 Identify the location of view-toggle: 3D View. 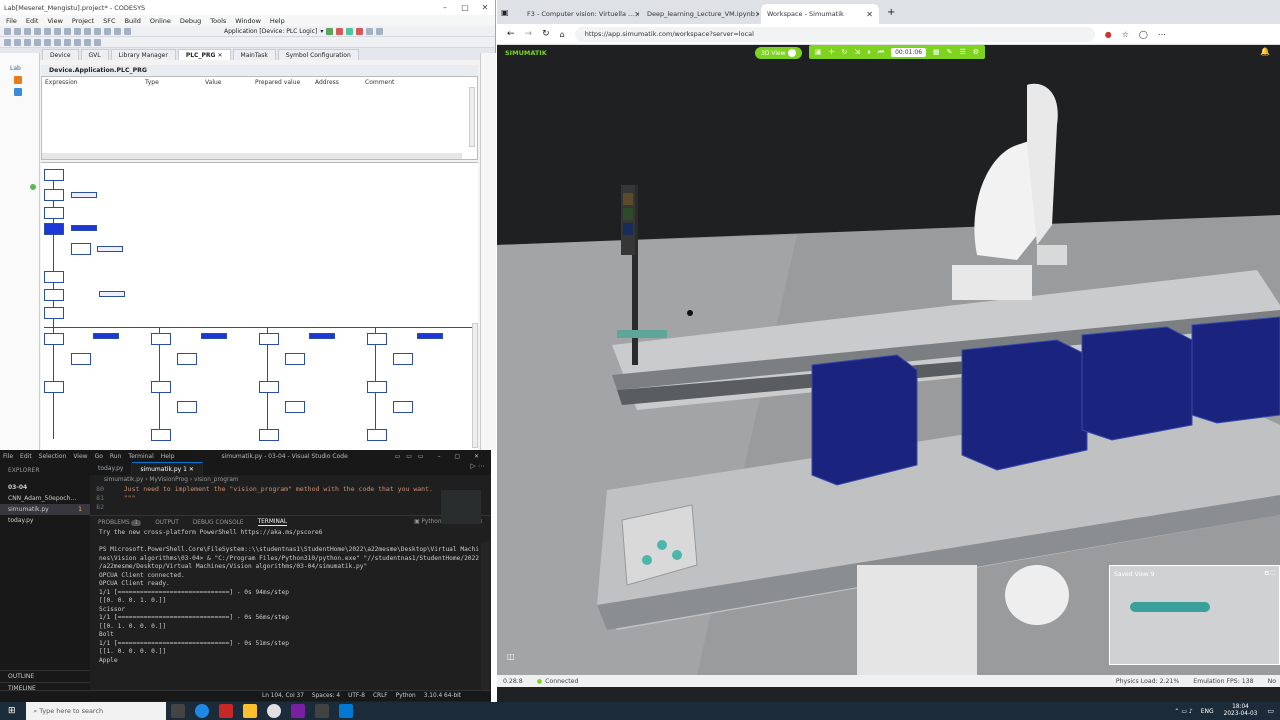
(778, 53).